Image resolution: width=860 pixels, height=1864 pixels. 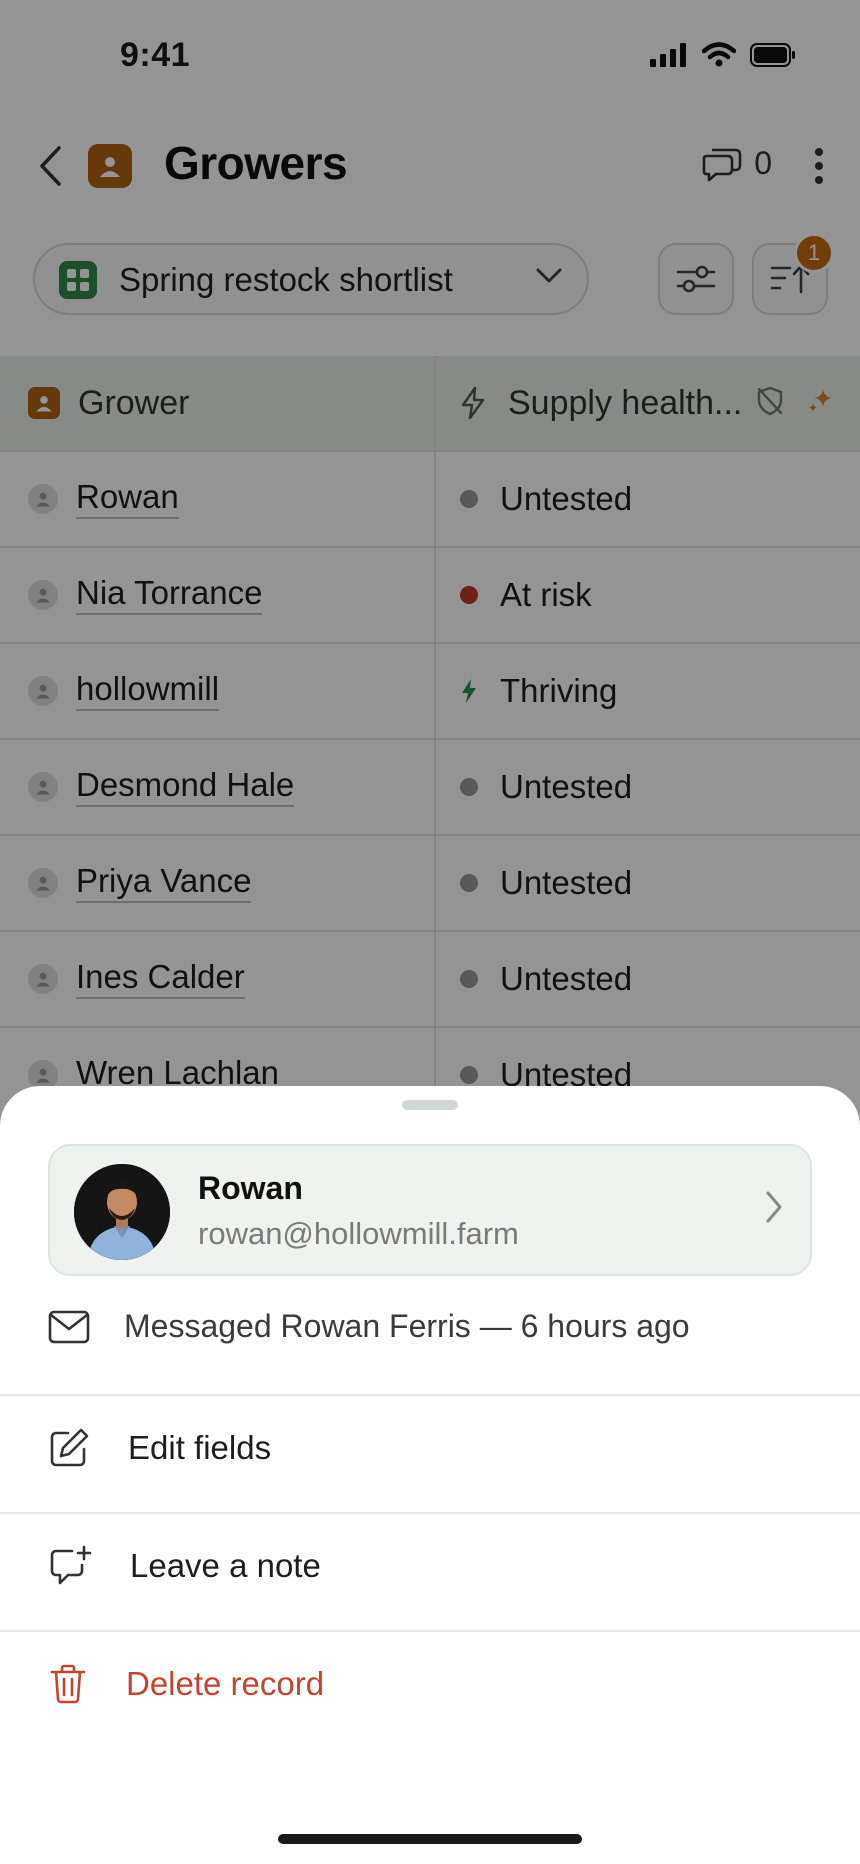 I want to click on last-activity: Messaged Rowan Ferris — 6 hours ago, so click(x=369, y=1326).